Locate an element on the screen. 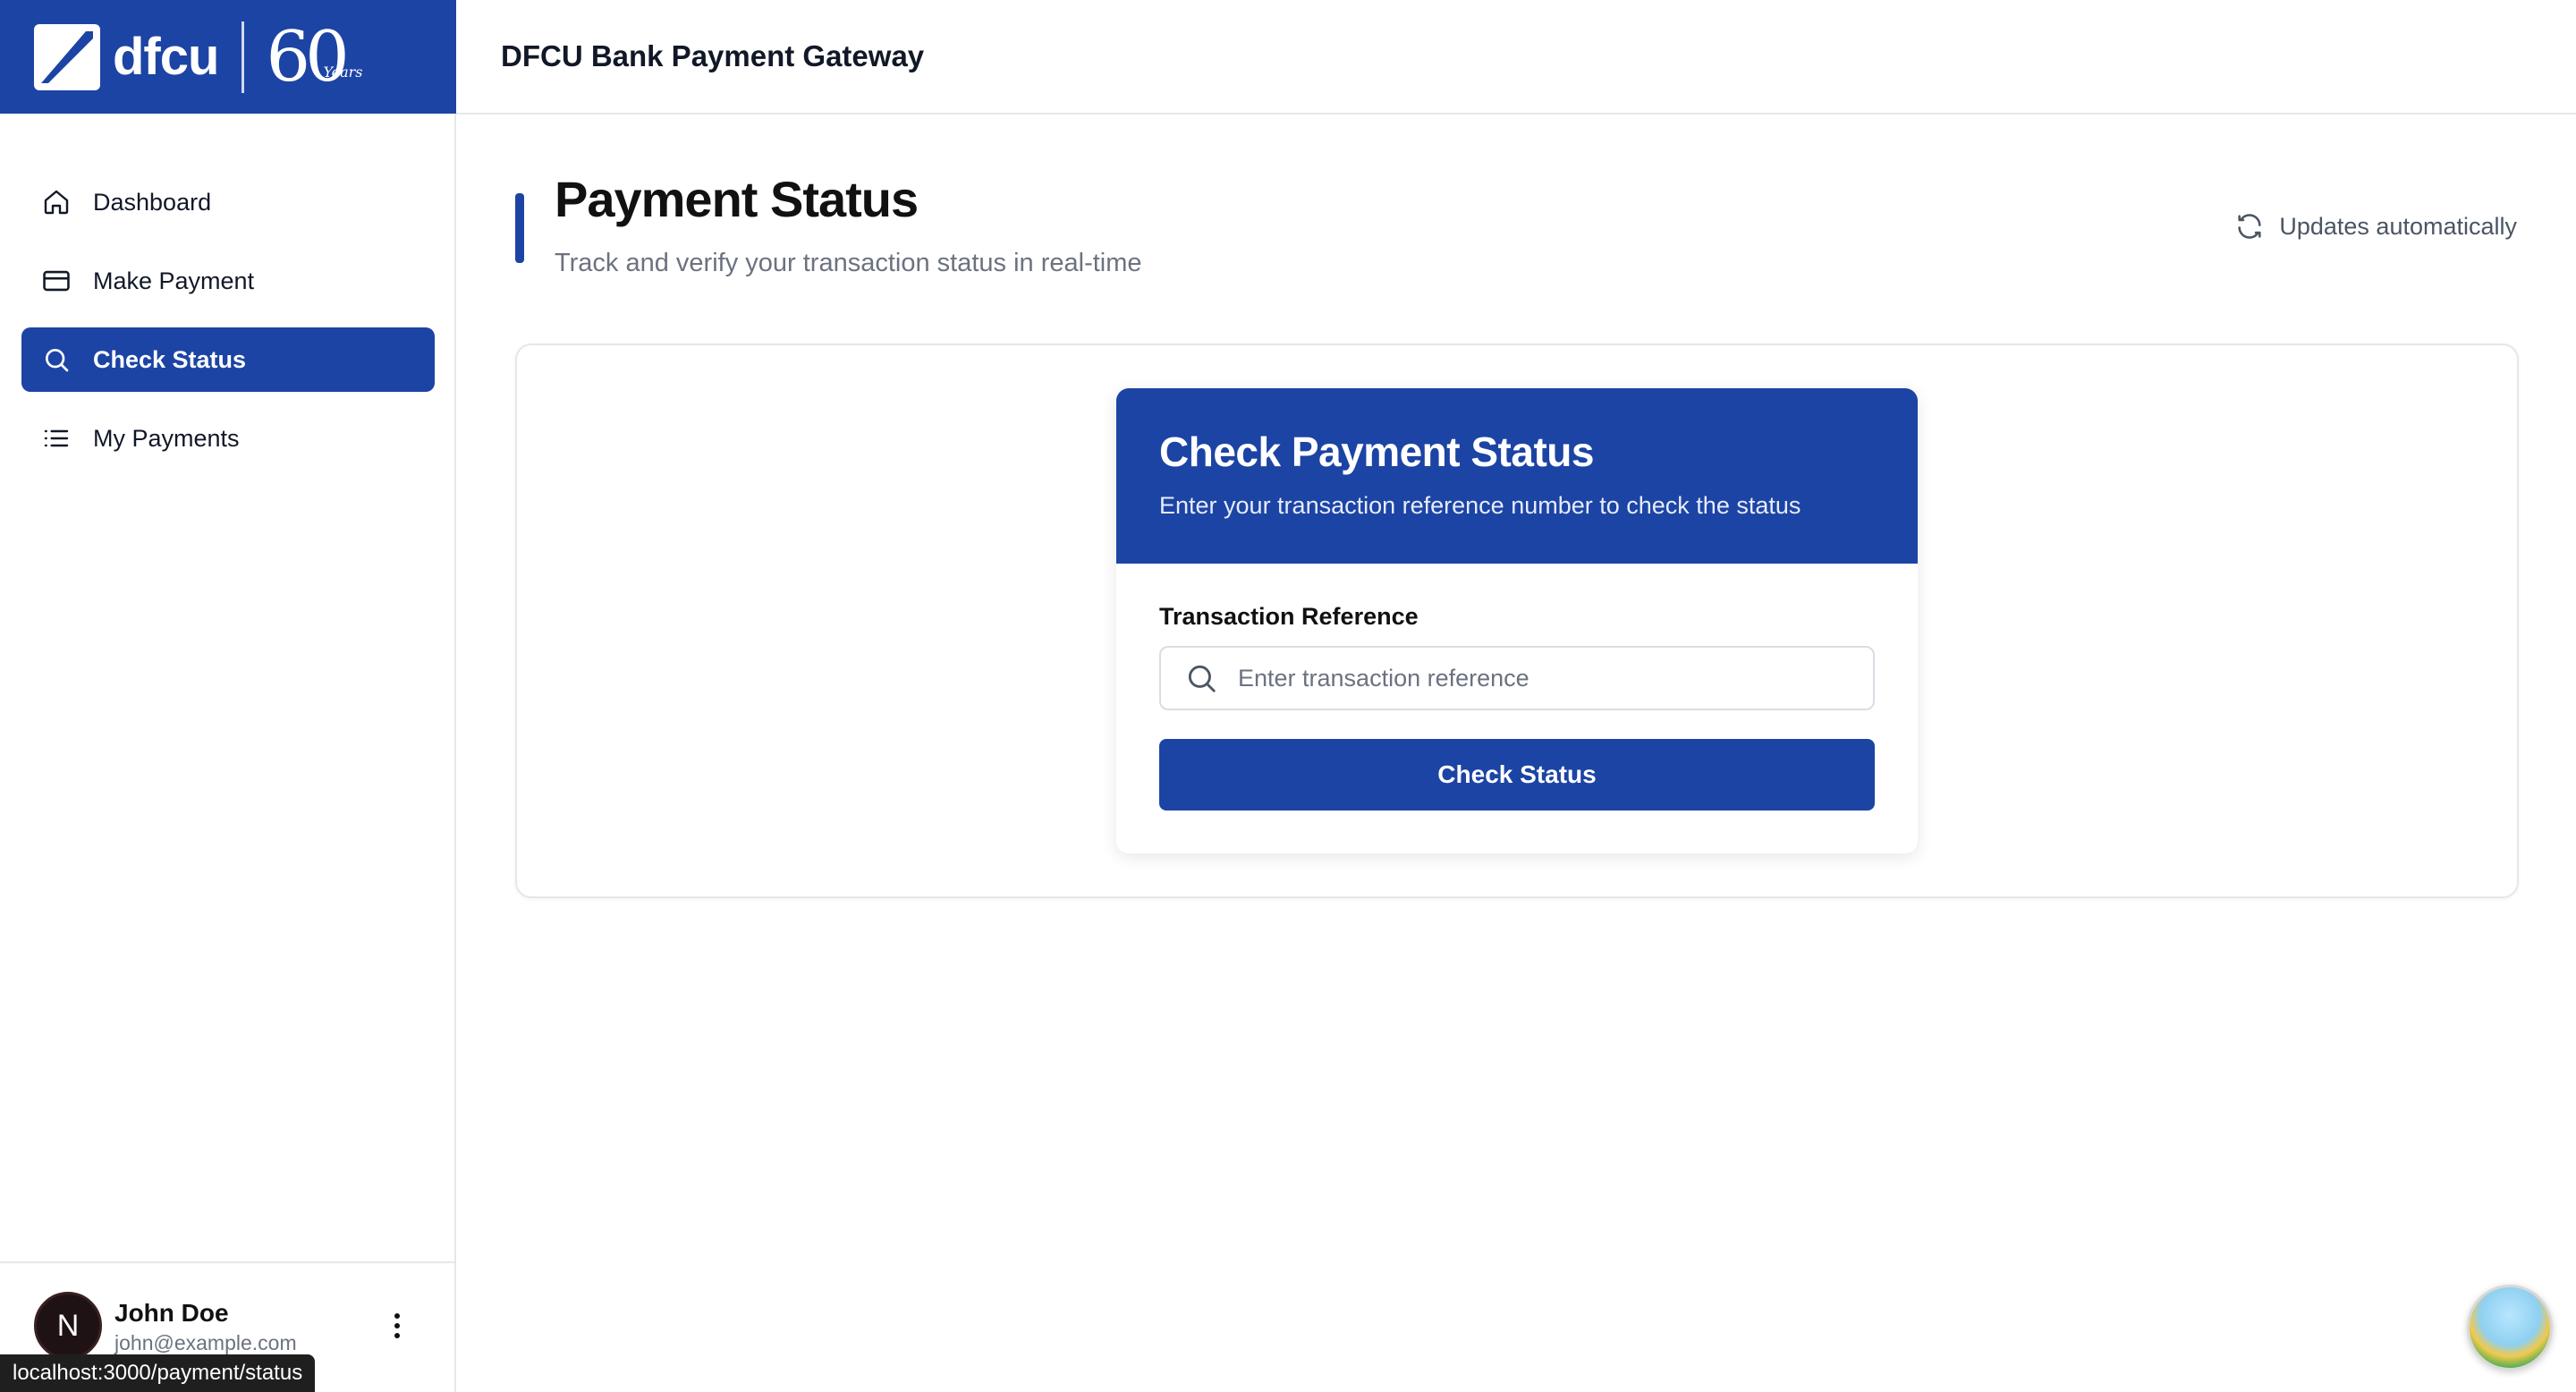 This screenshot has height=1392, width=2576. list-icon is located at coordinates (56, 438).